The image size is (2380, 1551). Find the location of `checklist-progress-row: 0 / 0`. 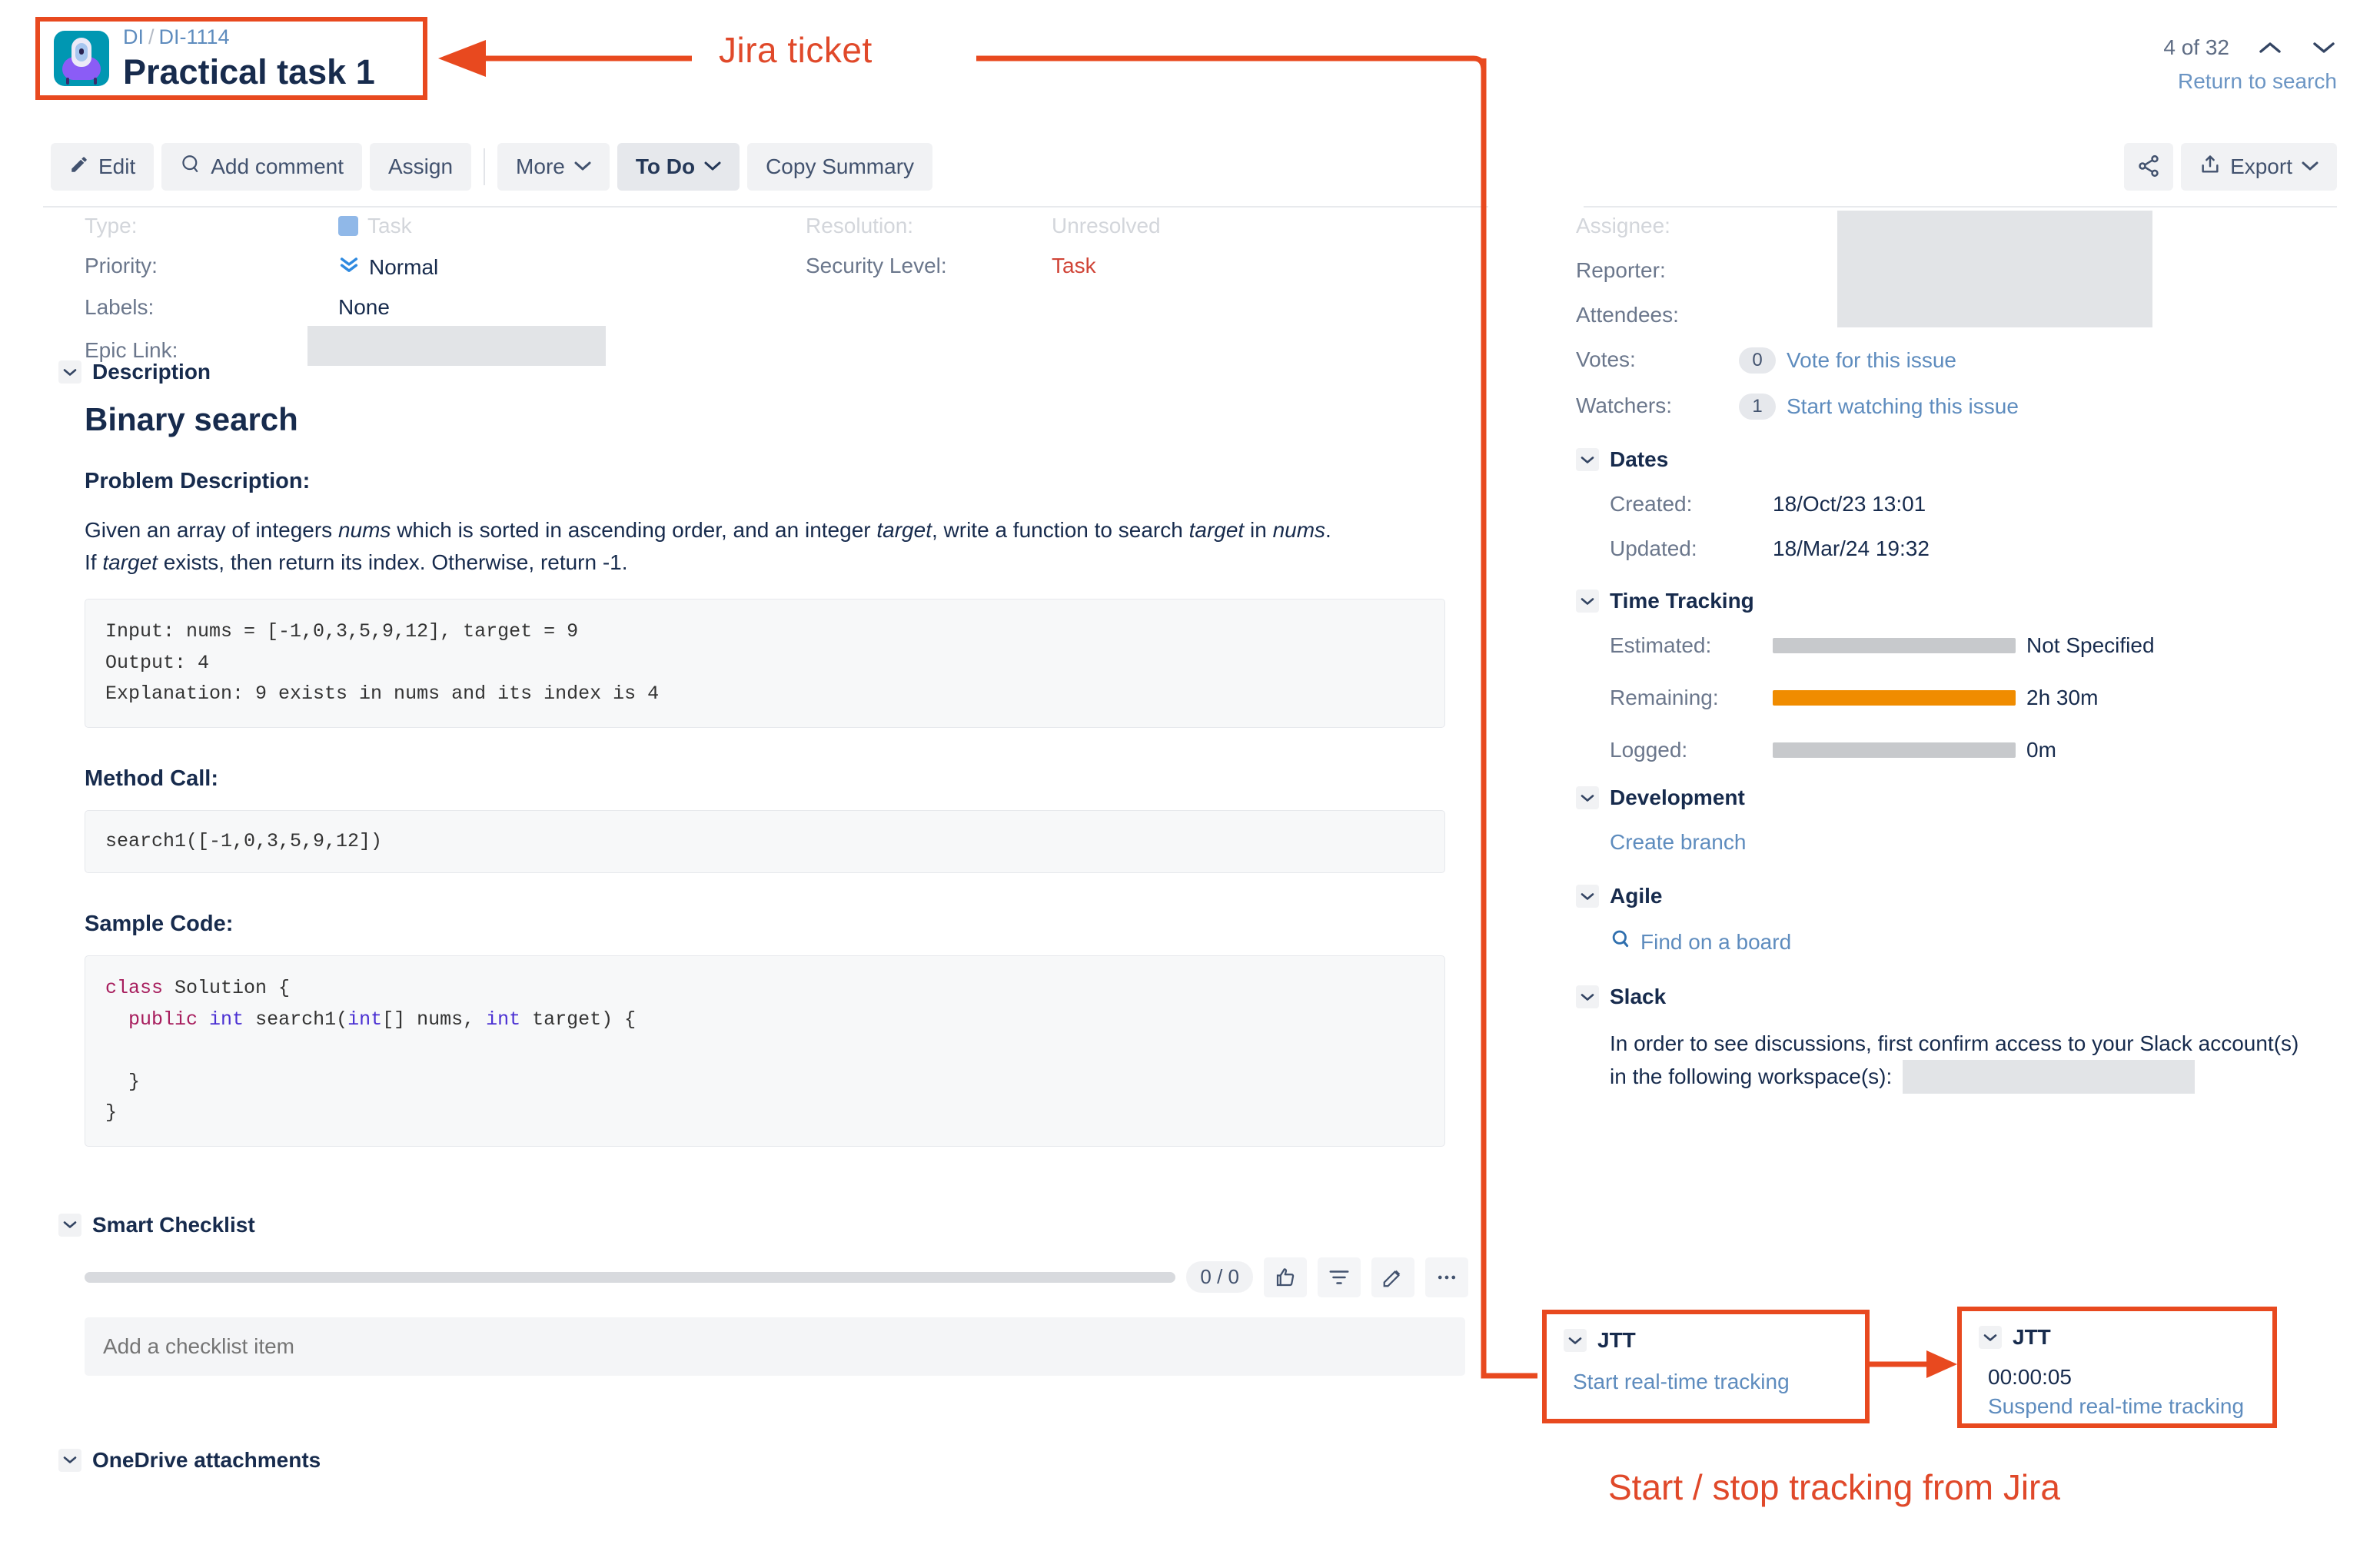

checklist-progress-row: 0 / 0 is located at coordinates (776, 1277).